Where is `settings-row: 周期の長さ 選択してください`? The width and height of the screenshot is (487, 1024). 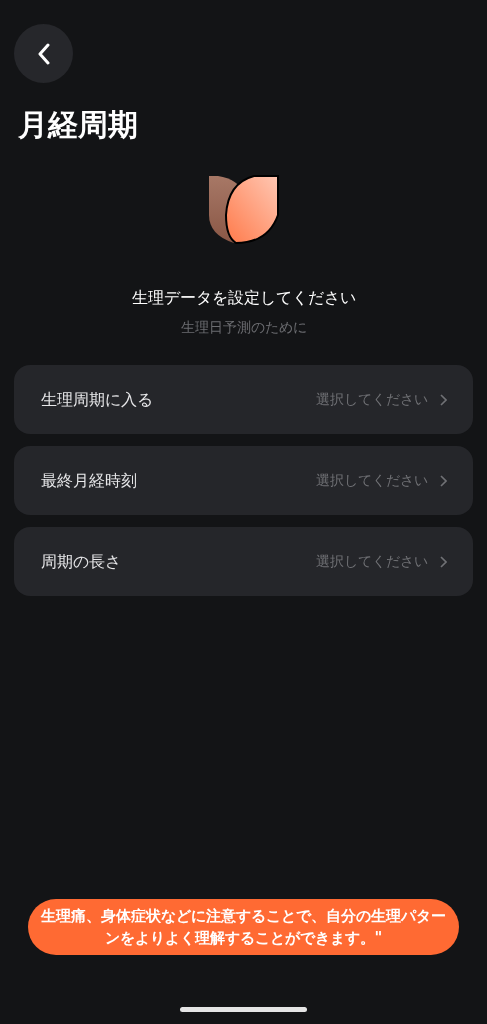 settings-row: 周期の長さ 選択してください is located at coordinates (243, 561).